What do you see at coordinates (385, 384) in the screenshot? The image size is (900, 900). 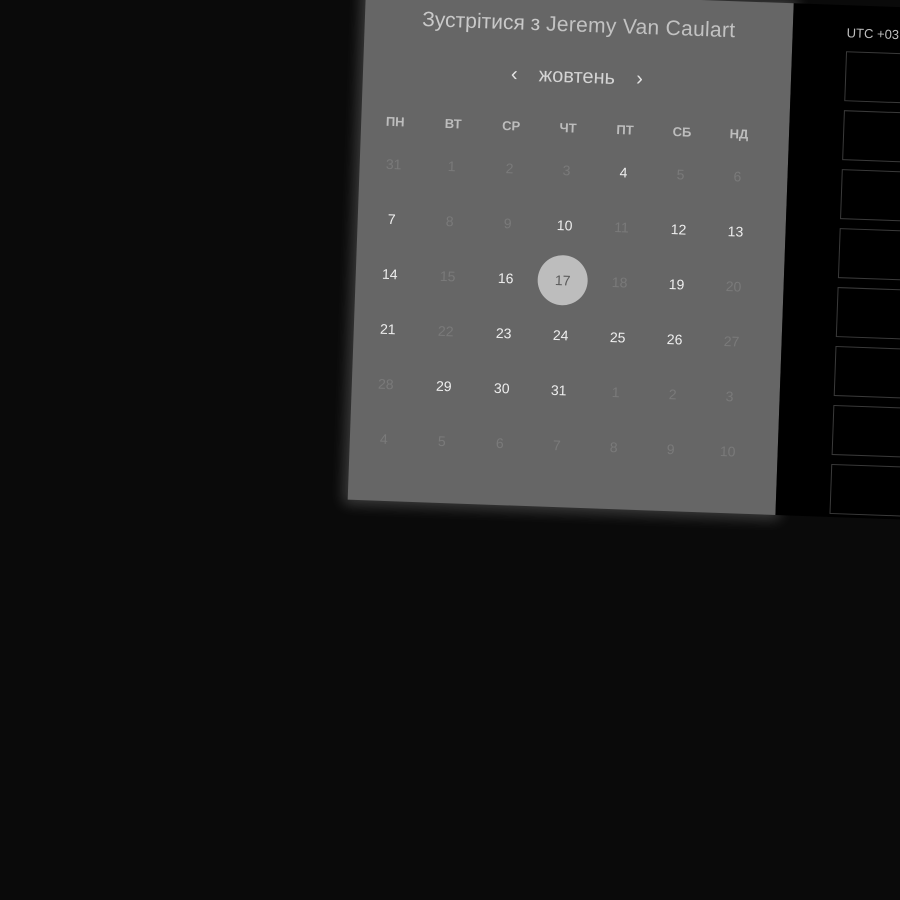 I see `calendar-day: 28` at bounding box center [385, 384].